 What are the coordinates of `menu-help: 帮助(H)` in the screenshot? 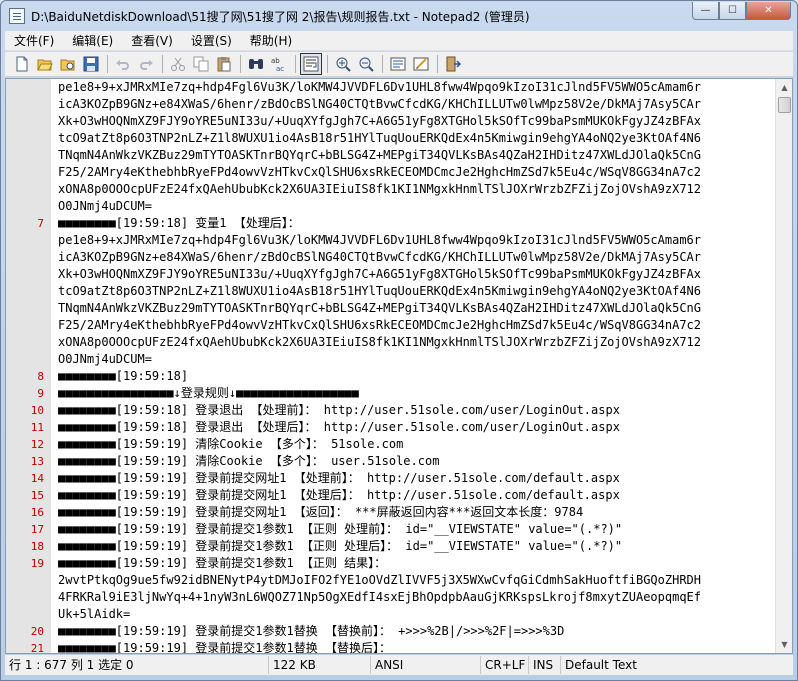 It's located at (271, 41).